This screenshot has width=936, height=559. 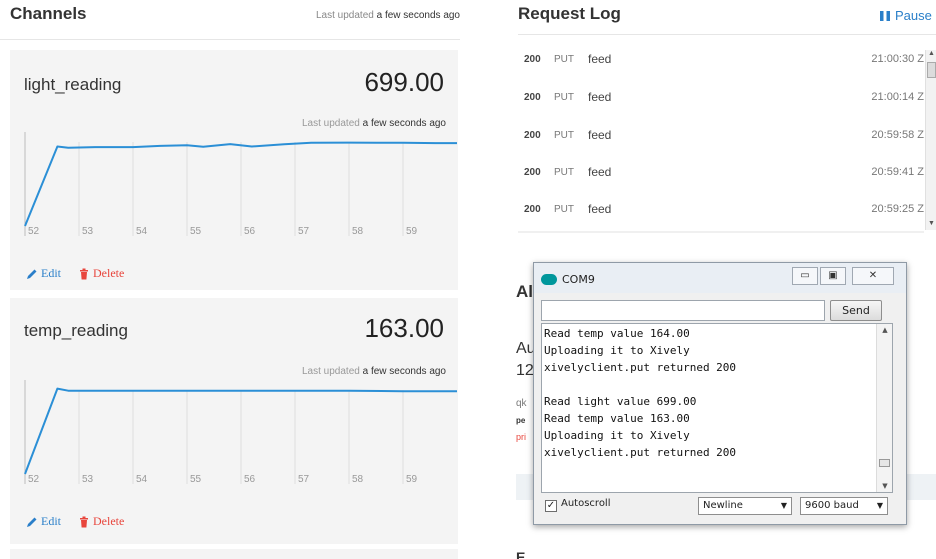 I want to click on serial-output-scrollbar: ▲ ▼, so click(x=884, y=408).